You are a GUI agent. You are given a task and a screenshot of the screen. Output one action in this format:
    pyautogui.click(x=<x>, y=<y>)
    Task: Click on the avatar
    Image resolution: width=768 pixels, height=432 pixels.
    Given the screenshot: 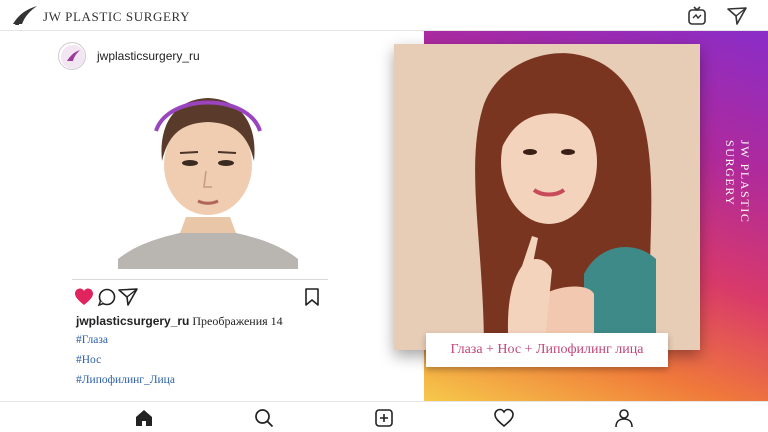 What is the action you would take?
    pyautogui.click(x=72, y=56)
    